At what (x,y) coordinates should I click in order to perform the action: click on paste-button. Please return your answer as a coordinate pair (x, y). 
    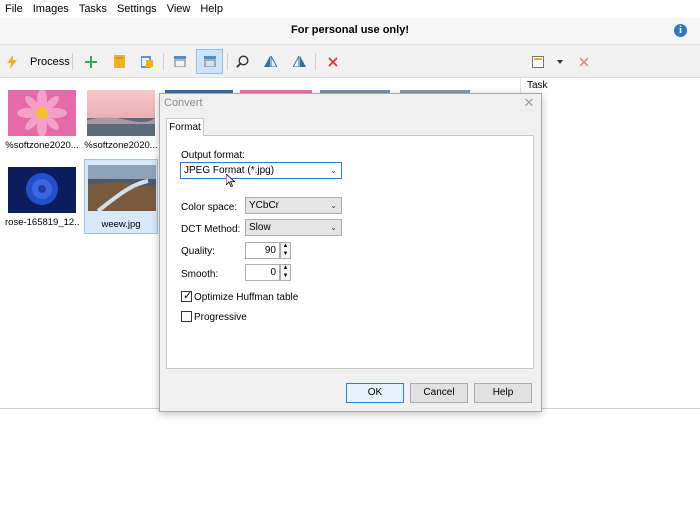
    Looking at the image, I should click on (147, 61).